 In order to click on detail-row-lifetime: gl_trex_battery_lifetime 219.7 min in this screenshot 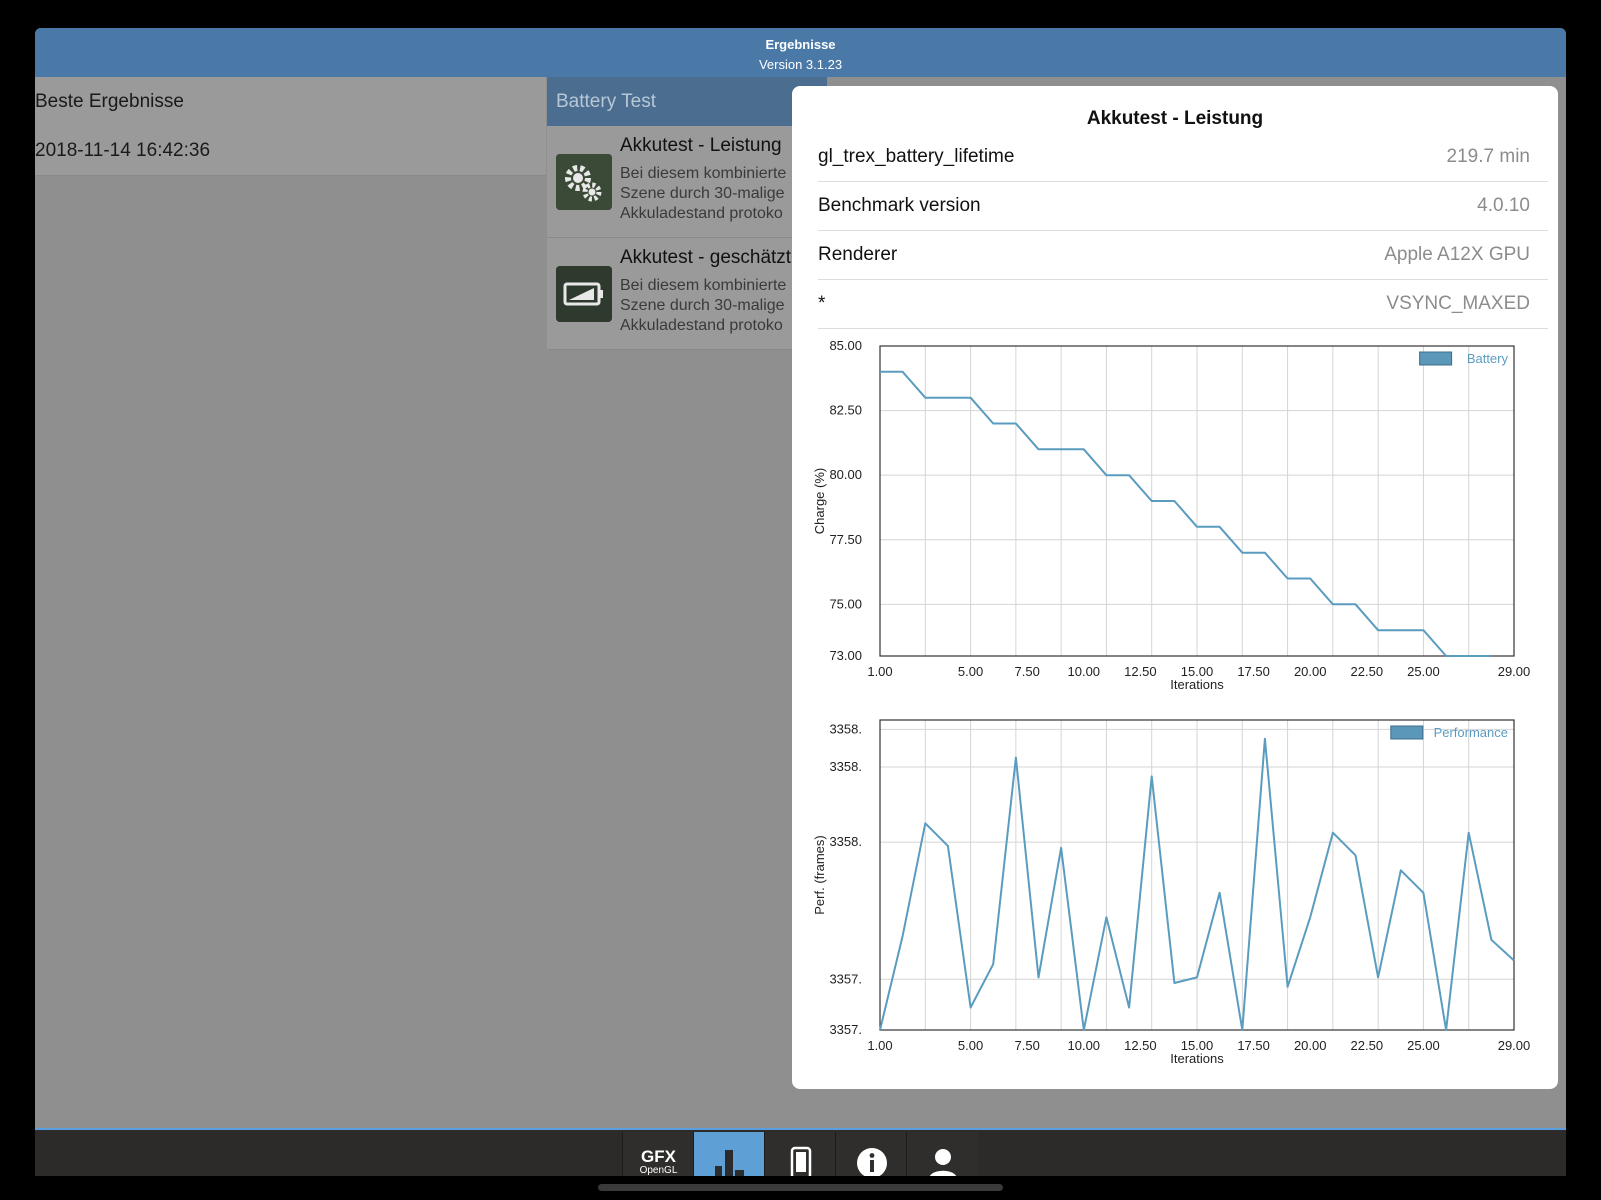, I will do `click(1183, 157)`.